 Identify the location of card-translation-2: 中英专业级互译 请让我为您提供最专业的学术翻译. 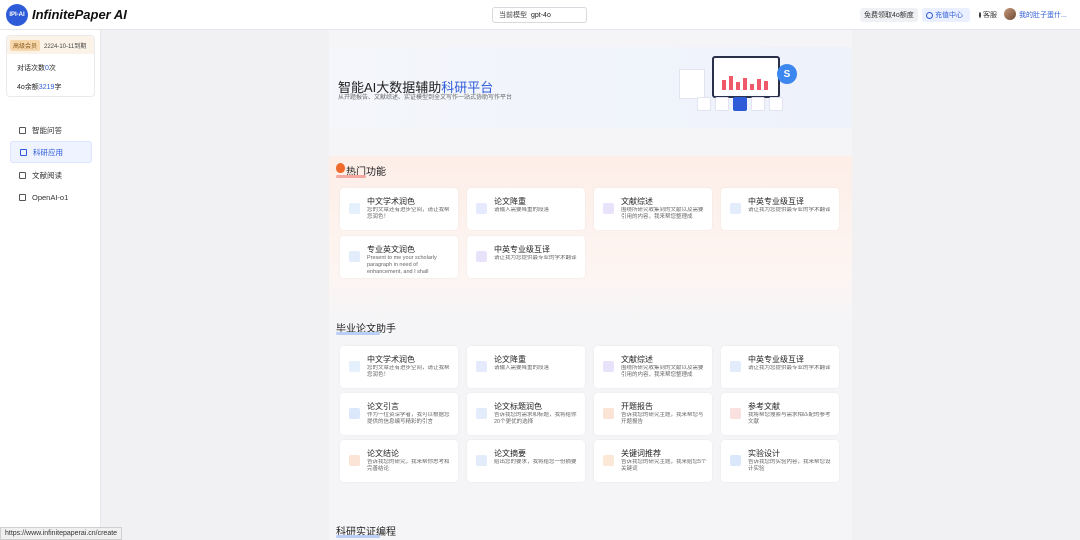
(526, 257).